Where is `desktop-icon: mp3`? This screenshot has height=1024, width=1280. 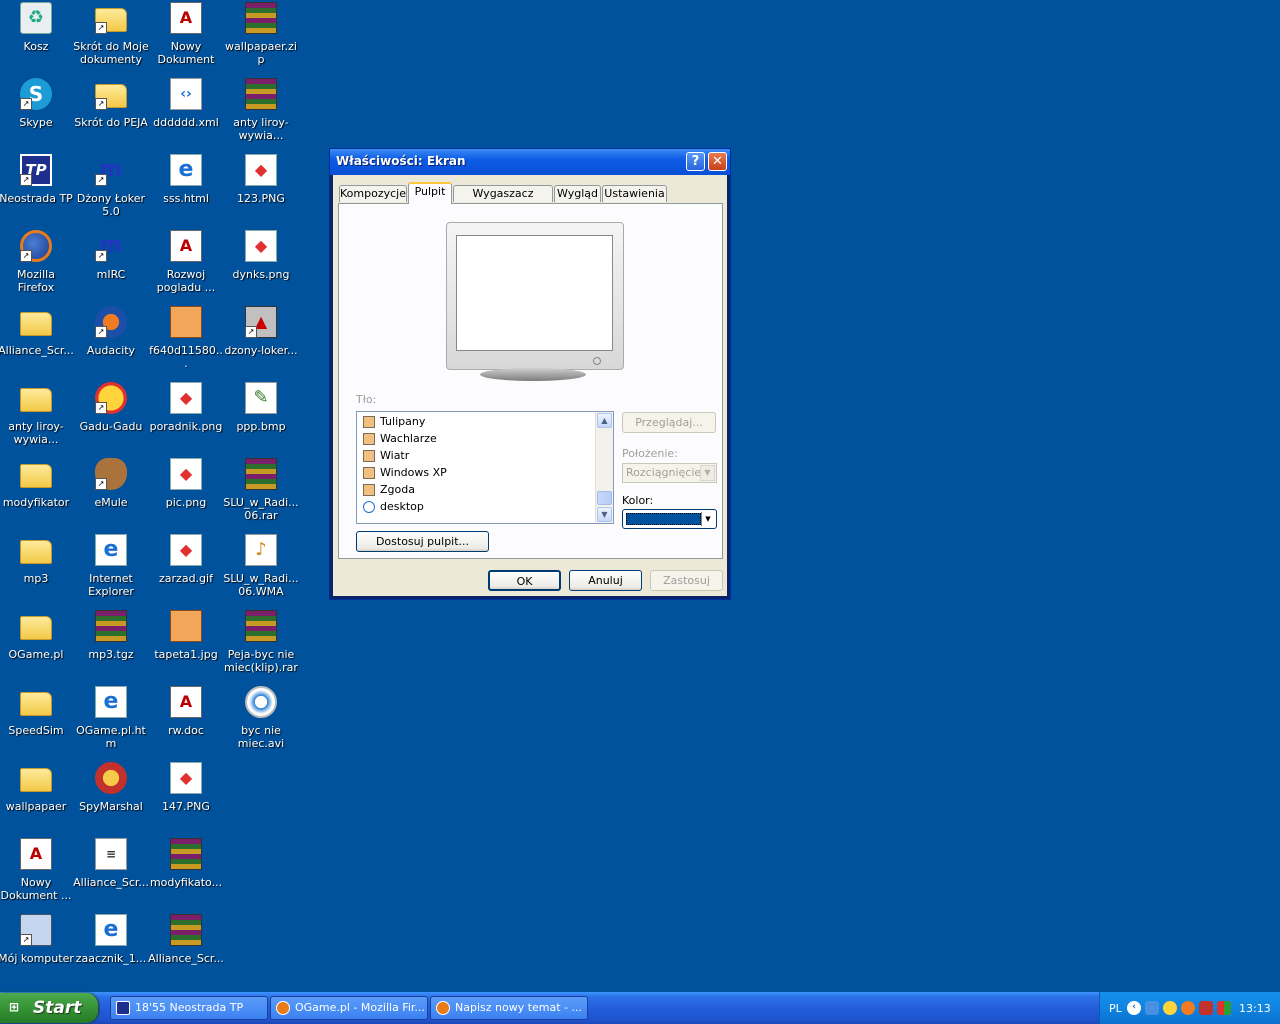
desktop-icon: mp3 is located at coordinates (37, 571).